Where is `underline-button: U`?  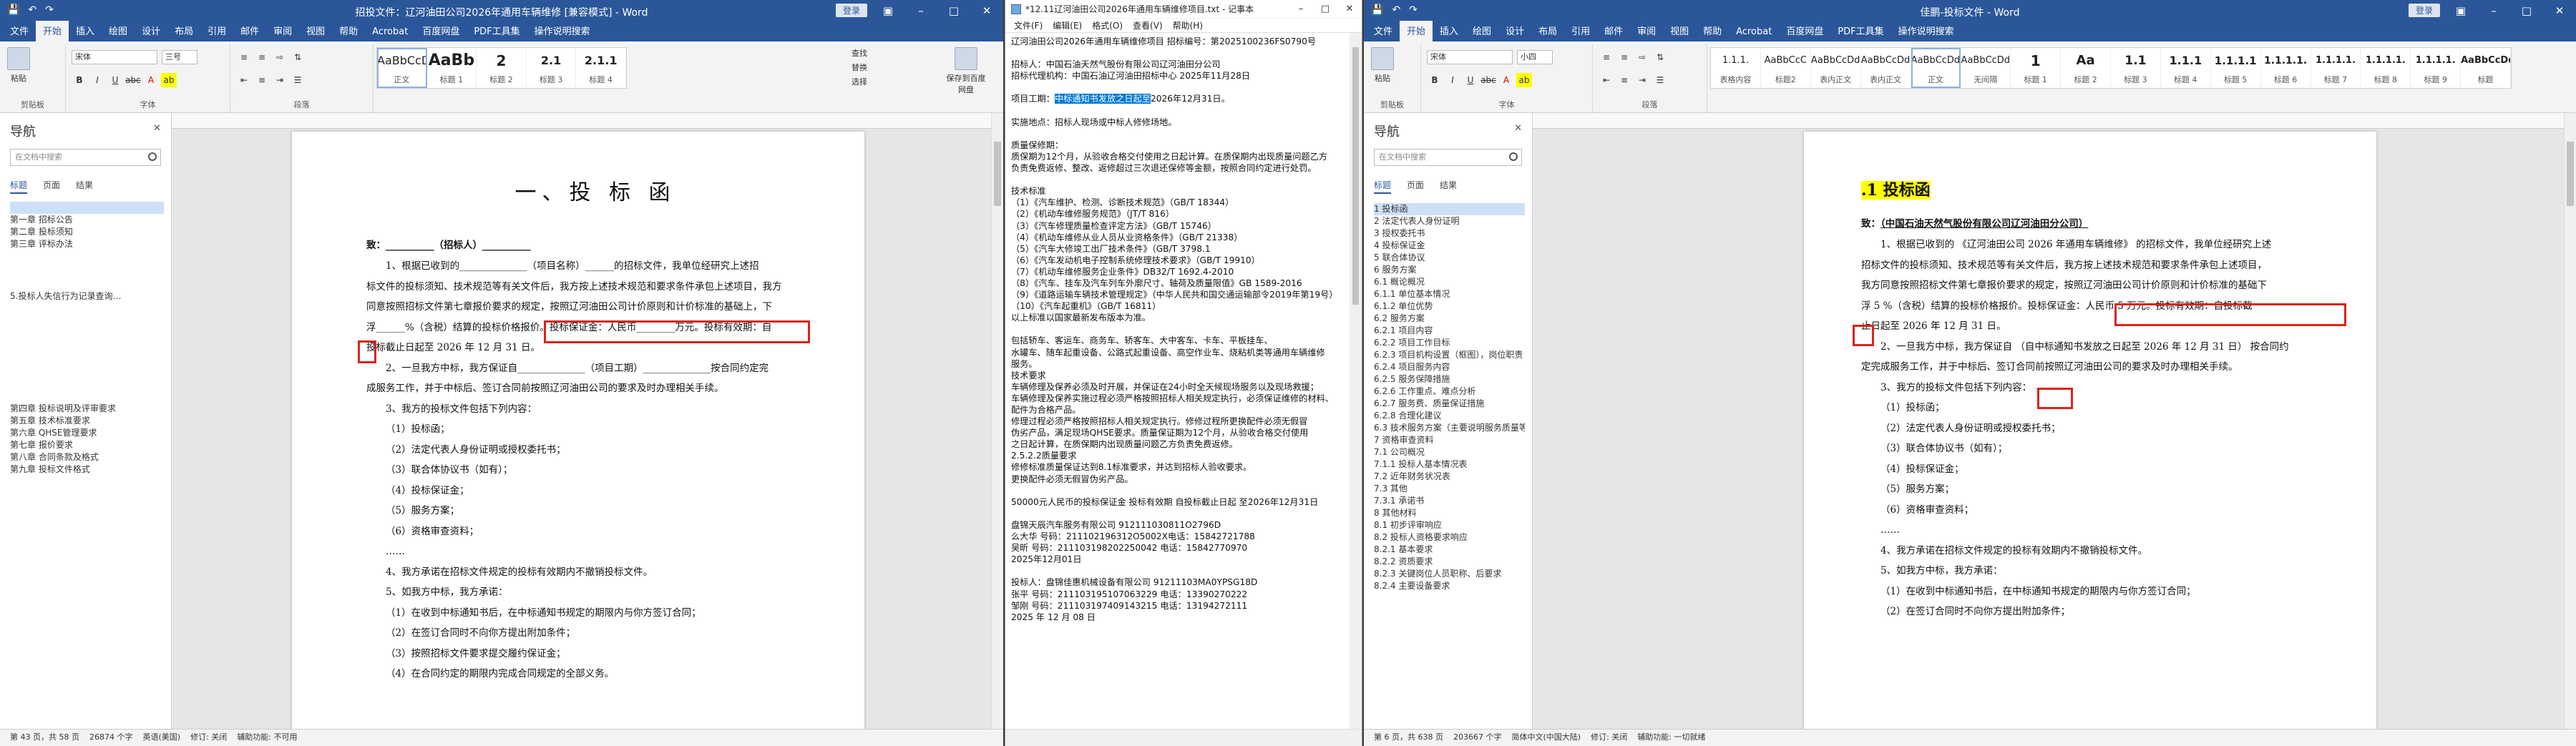 underline-button: U is located at coordinates (1470, 80).